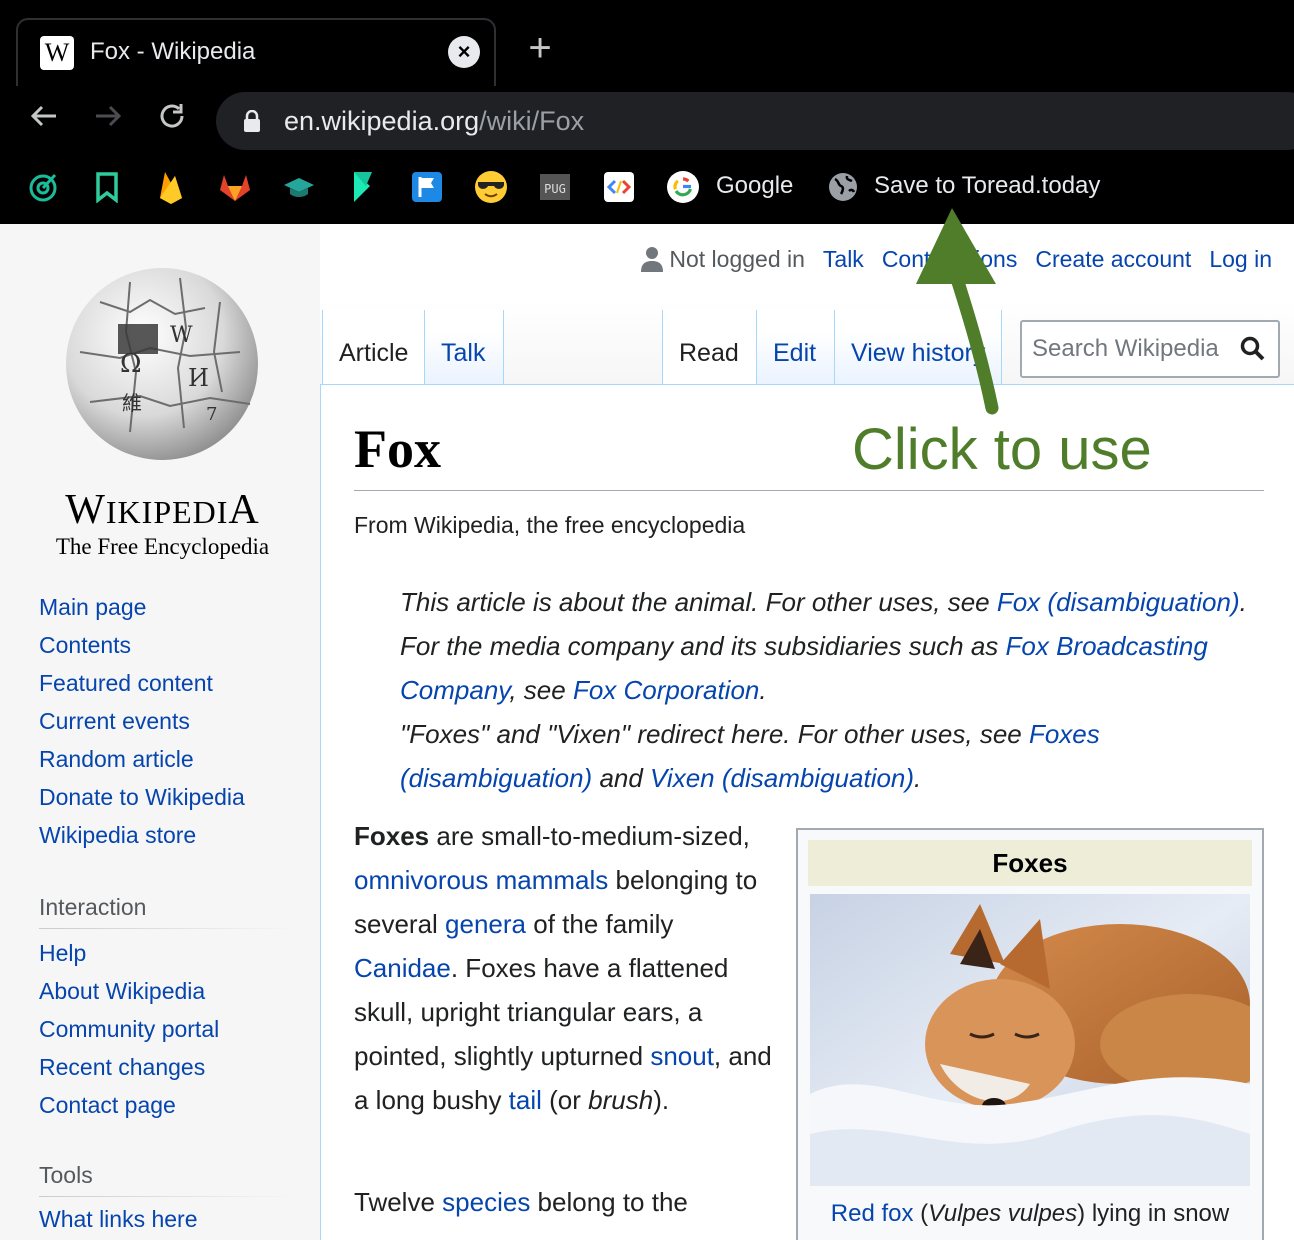 The height and width of the screenshot is (1240, 1294). Describe the element at coordinates (950, 259) in the screenshot. I see `contributions-link: Contributions` at that location.